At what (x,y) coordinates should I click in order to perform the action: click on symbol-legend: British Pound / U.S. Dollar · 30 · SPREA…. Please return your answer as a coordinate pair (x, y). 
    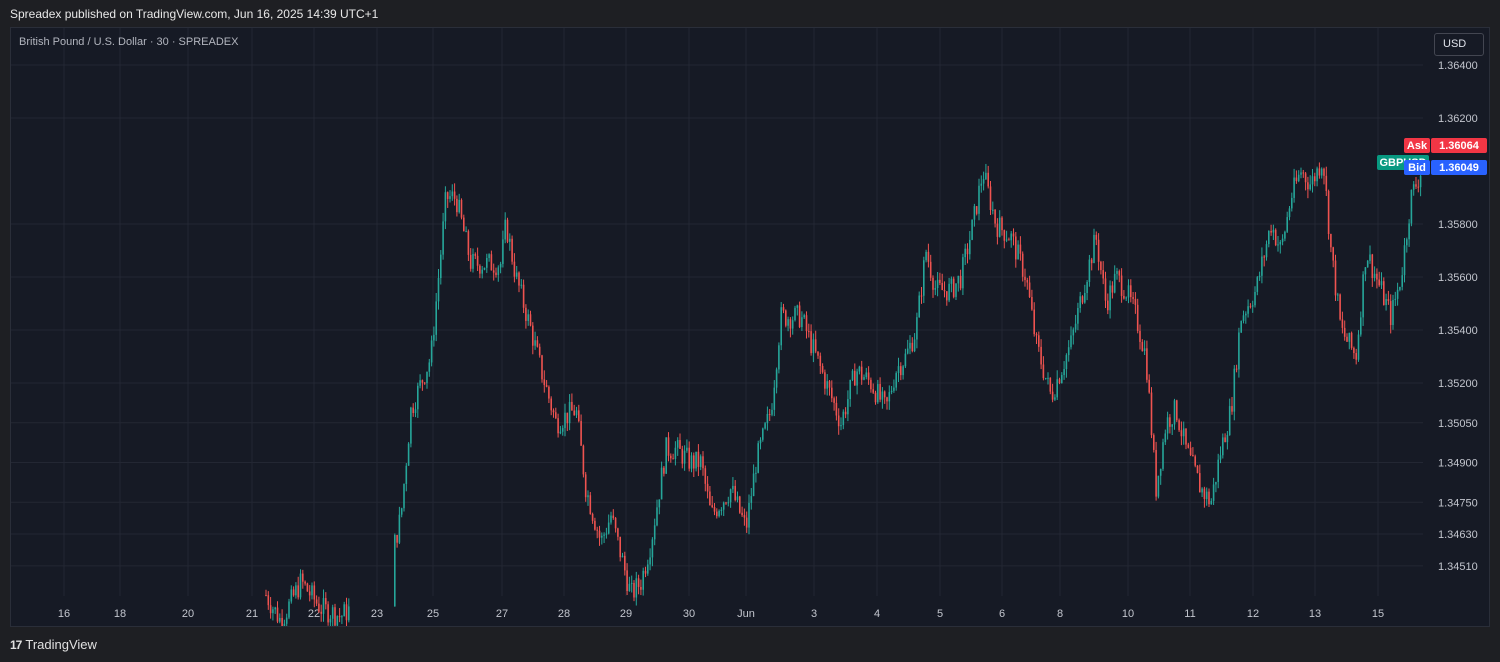
    Looking at the image, I should click on (129, 42).